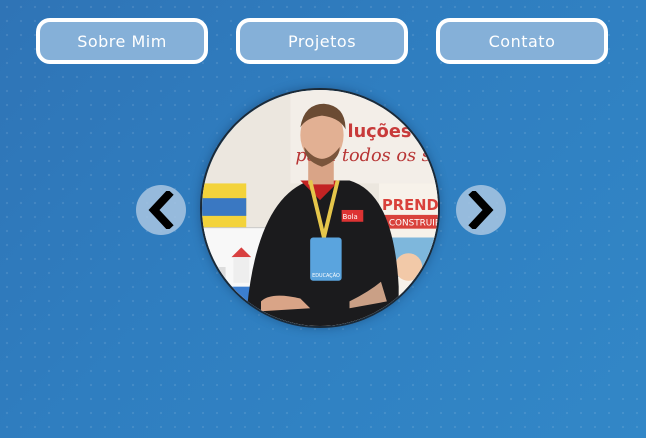  I want to click on carousel-prev-button, so click(161, 210).